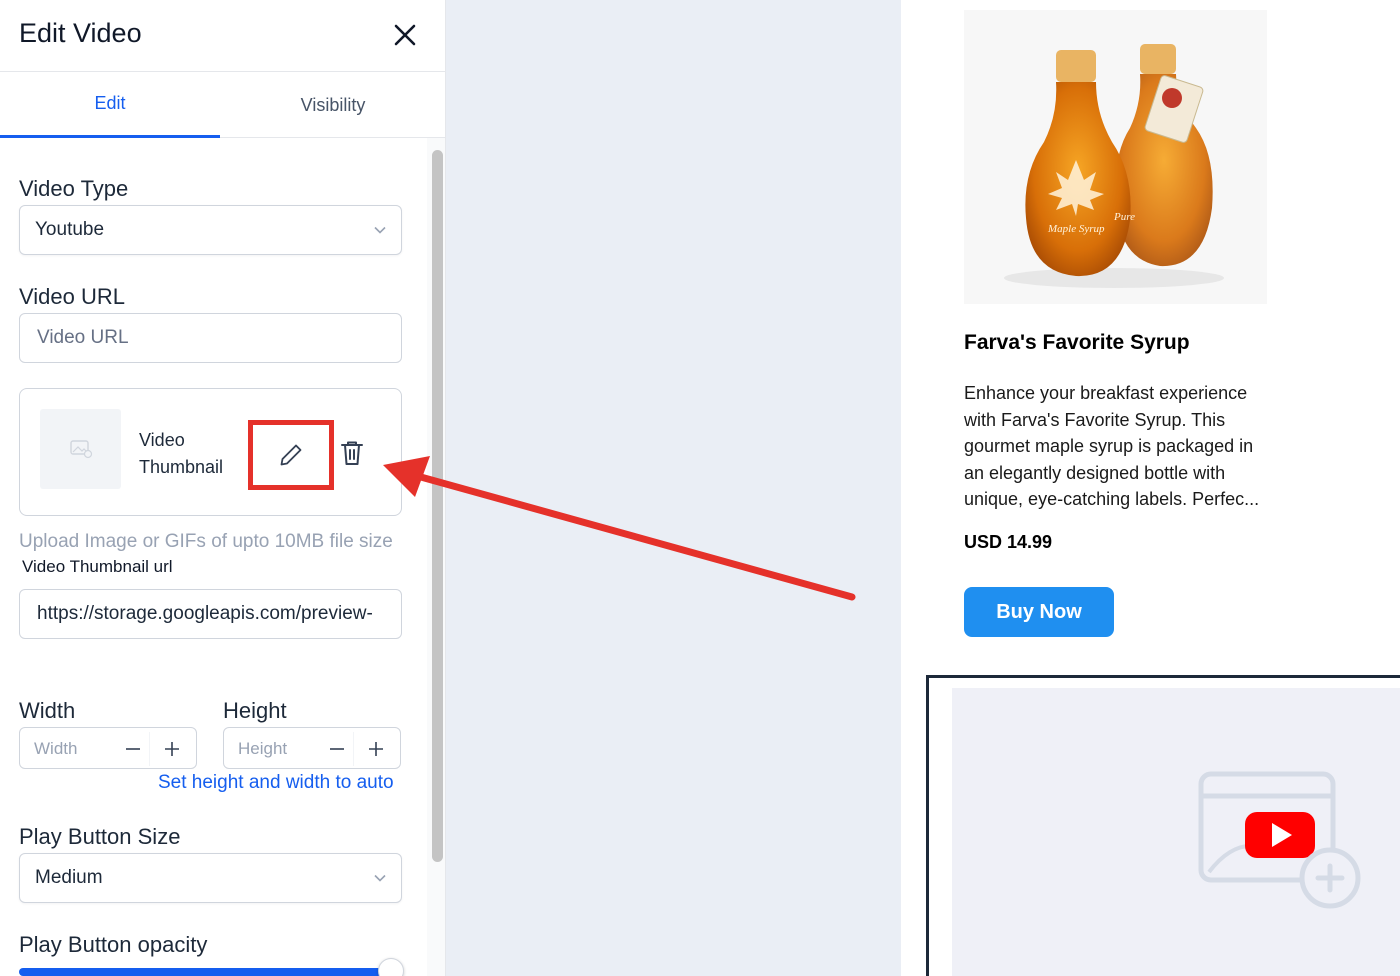 The image size is (1400, 976). Describe the element at coordinates (108, 748) in the screenshot. I see `width-stepper: Width` at that location.